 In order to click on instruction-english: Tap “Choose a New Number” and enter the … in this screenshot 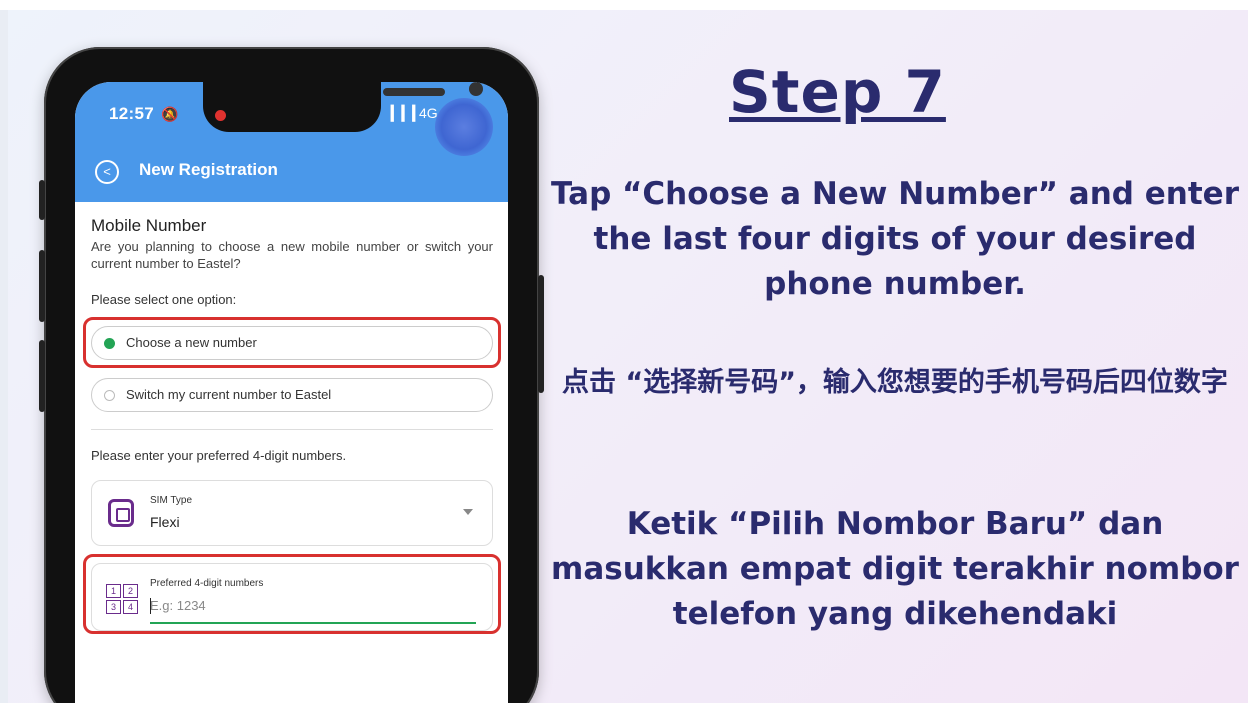, I will do `click(895, 239)`.